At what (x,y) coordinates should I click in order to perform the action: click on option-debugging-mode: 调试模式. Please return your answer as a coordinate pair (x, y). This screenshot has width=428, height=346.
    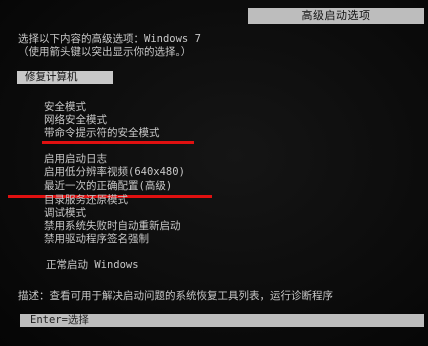
    Looking at the image, I should click on (65, 213).